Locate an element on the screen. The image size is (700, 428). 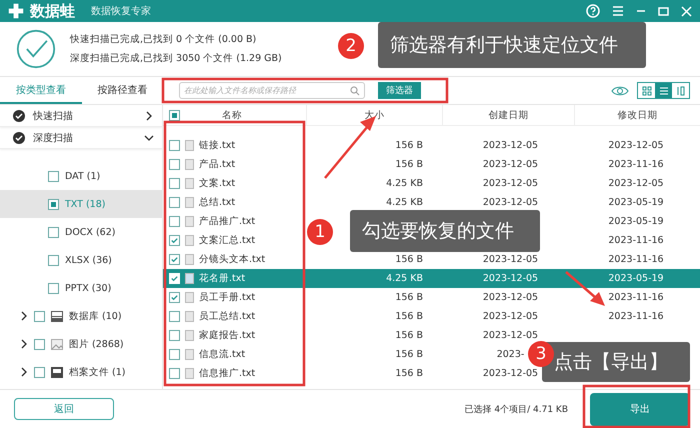
maximize-icon is located at coordinates (663, 11).